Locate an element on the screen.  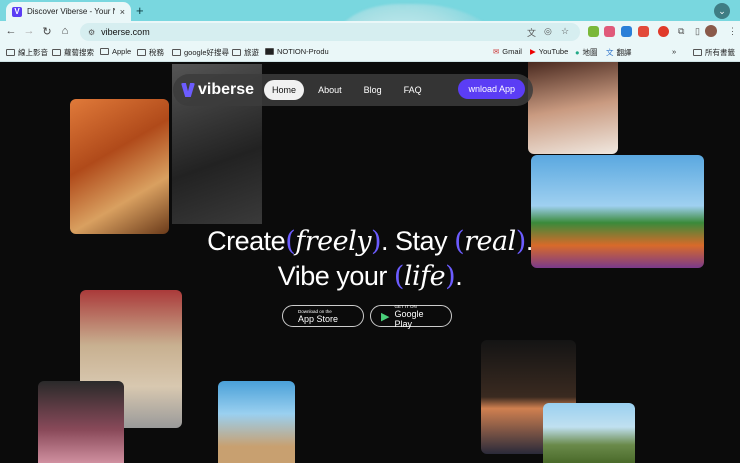
bookmark-item: Apple is located at coordinates (115, 51).